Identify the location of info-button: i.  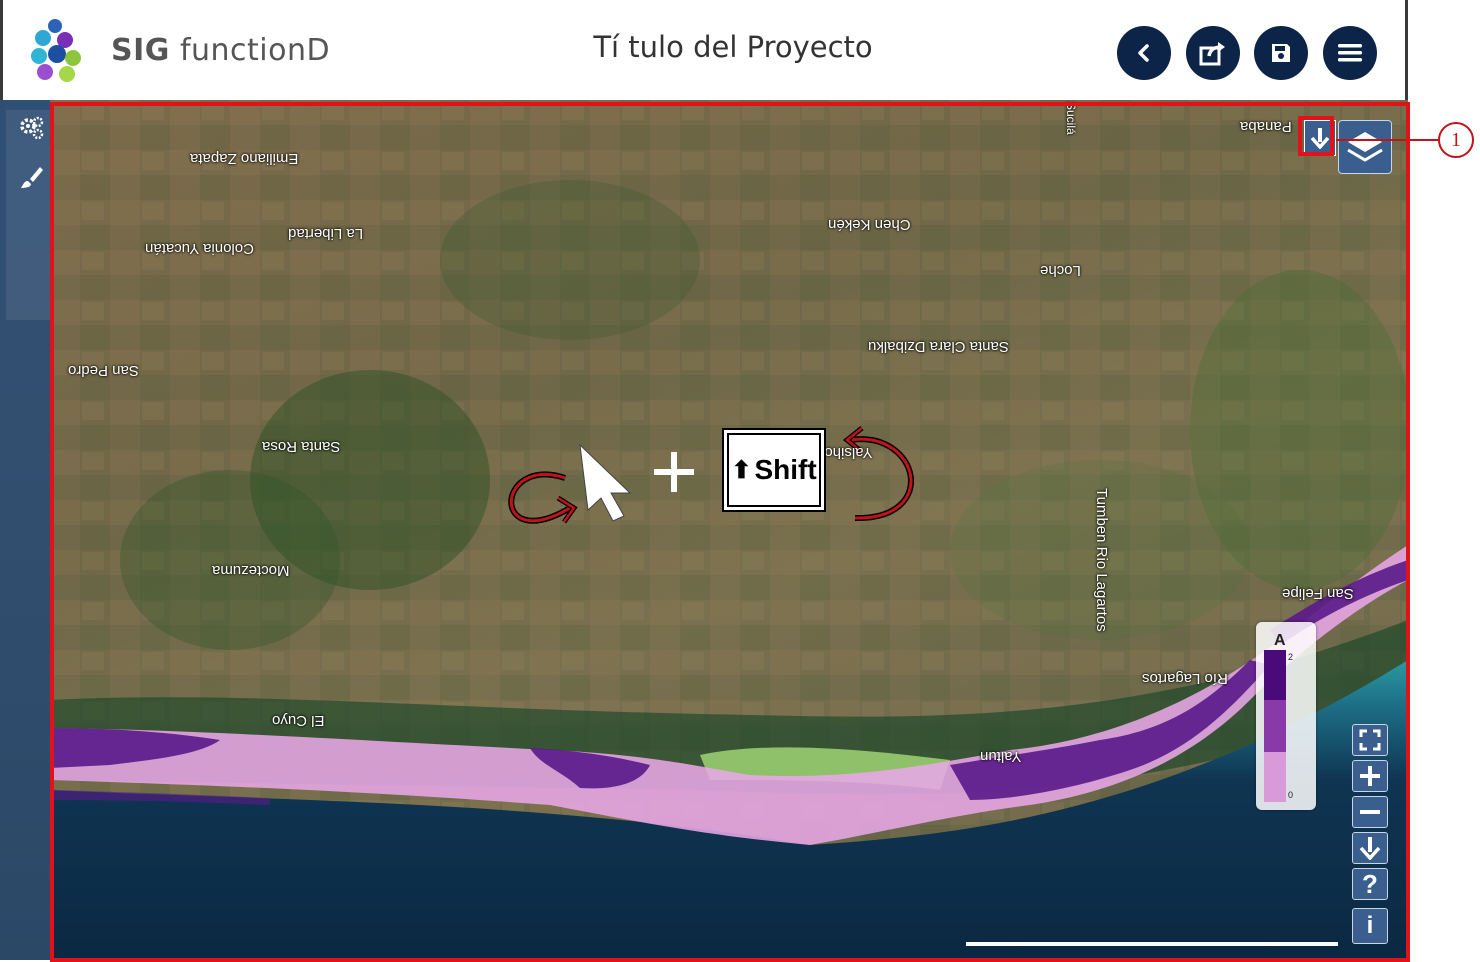
(1370, 926).